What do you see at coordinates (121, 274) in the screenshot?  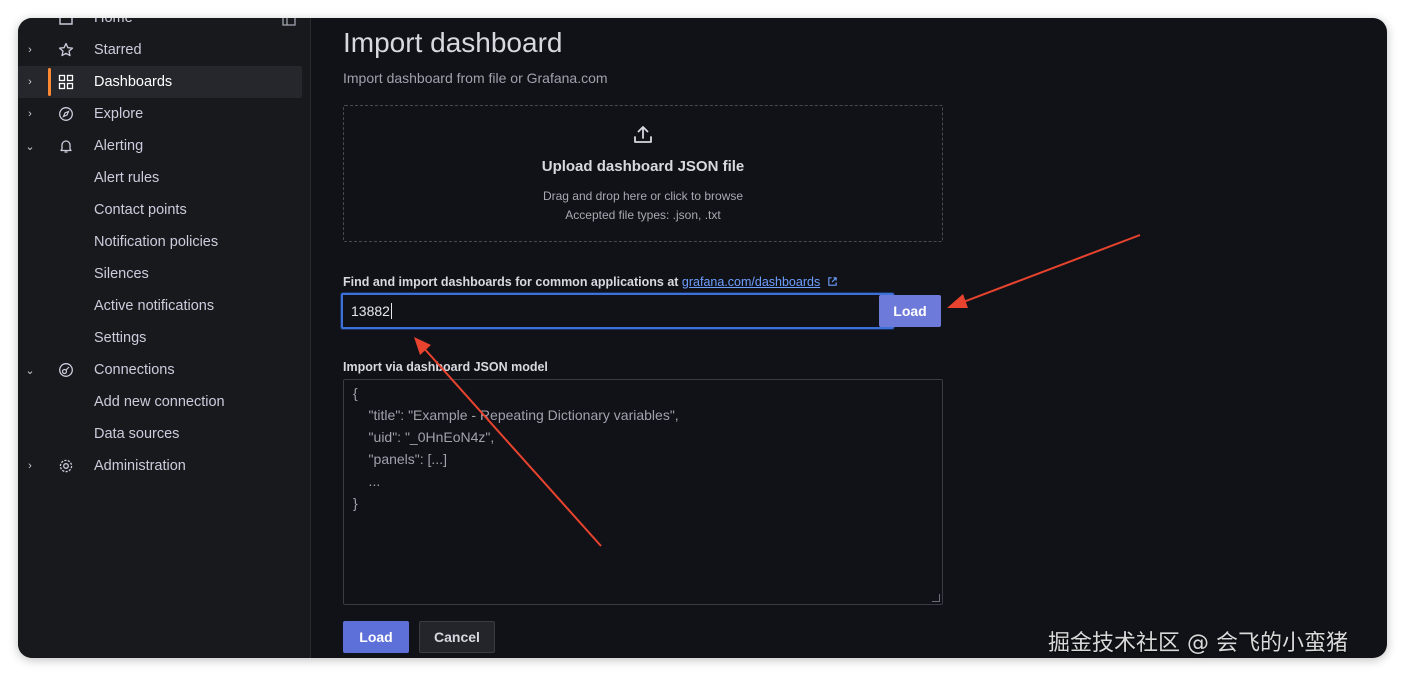 I see `sidebar-item-silences: Silences` at bounding box center [121, 274].